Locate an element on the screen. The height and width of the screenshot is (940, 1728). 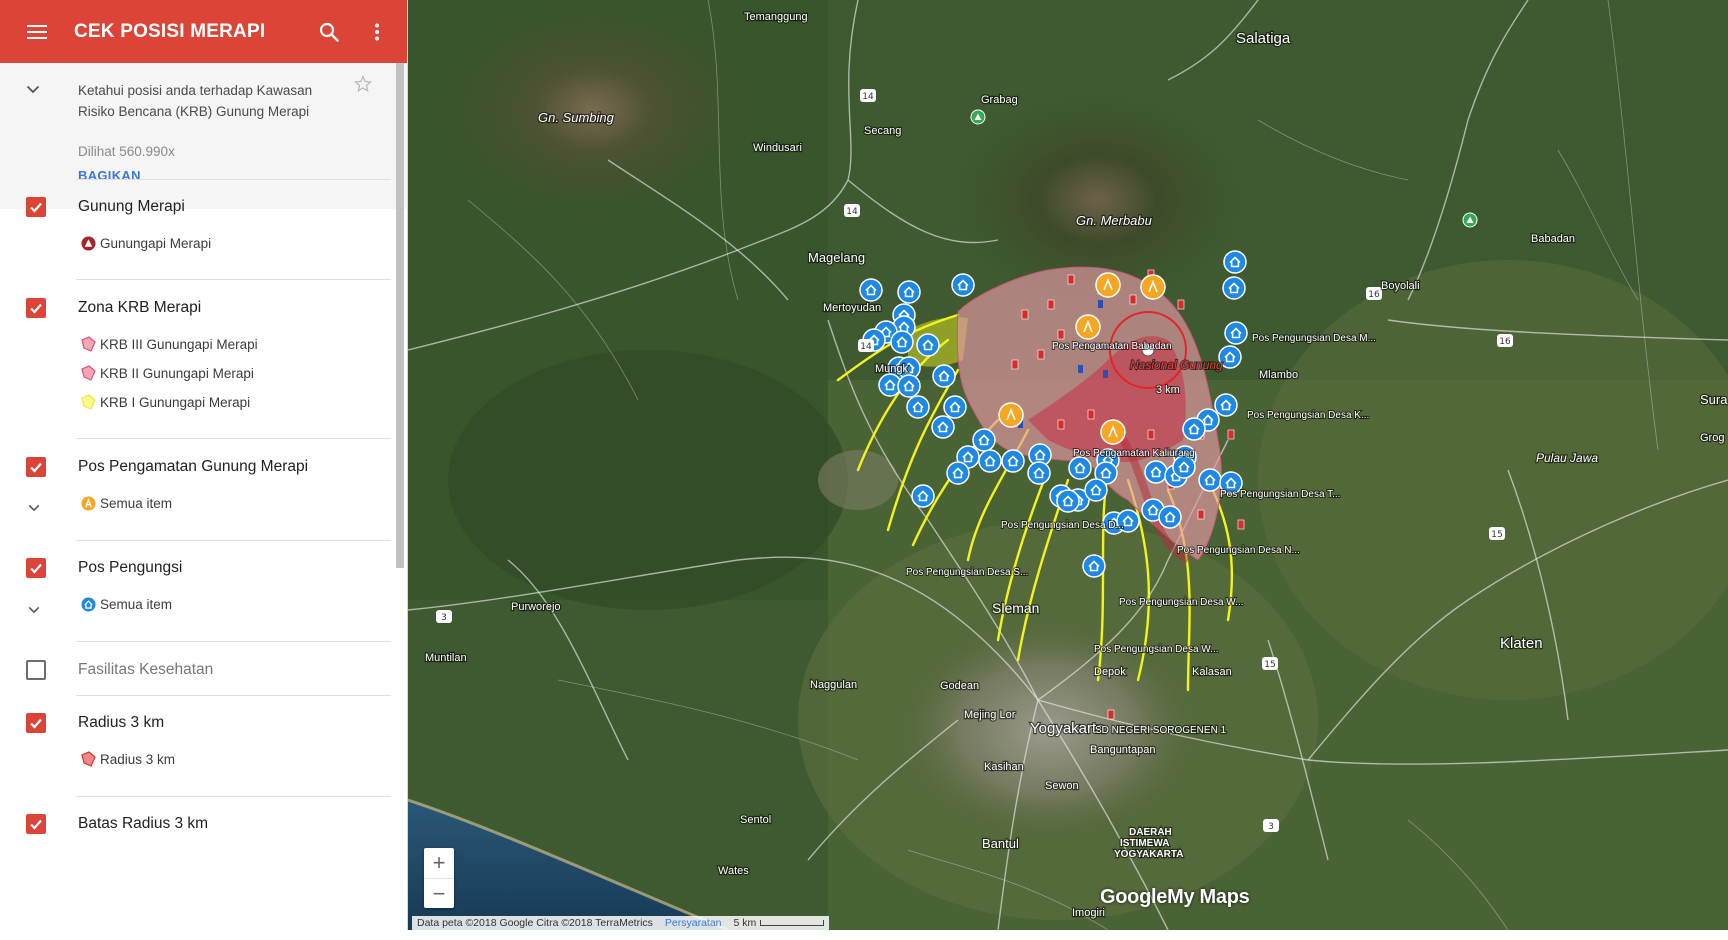
svg-text: 16 is located at coordinates (1374, 295).